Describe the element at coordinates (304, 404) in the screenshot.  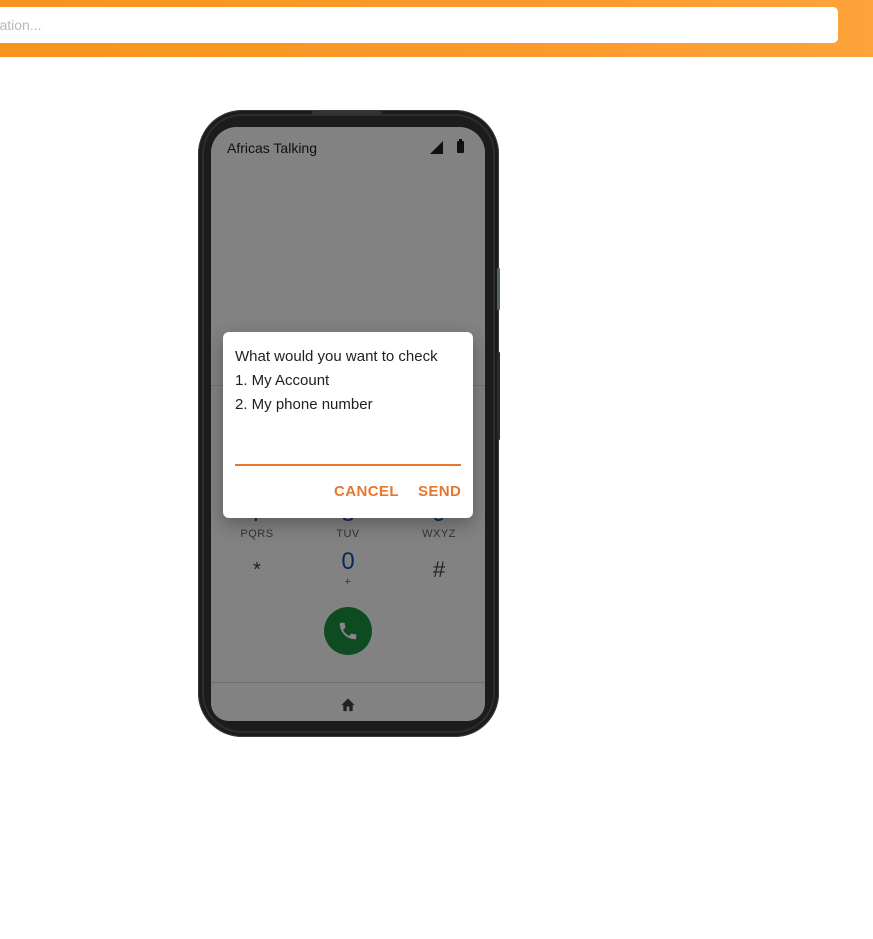
I see `ussd-message-line: 2. My phone number` at that location.